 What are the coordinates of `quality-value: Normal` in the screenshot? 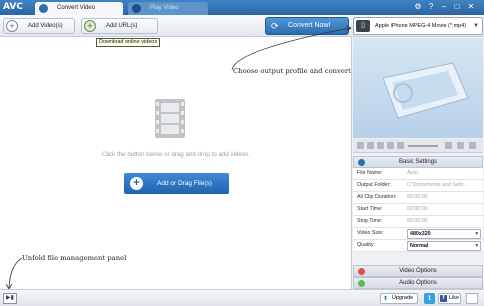 It's located at (419, 246).